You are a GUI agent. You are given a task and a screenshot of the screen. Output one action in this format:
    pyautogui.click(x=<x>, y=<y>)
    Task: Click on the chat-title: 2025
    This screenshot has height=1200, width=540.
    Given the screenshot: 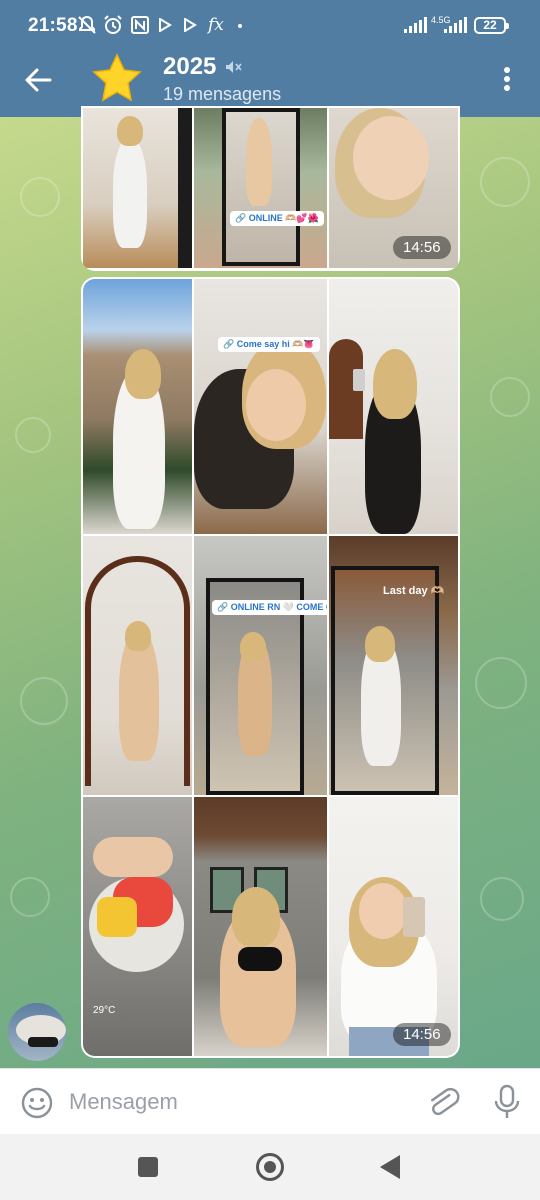 What is the action you would take?
    pyautogui.click(x=189, y=67)
    